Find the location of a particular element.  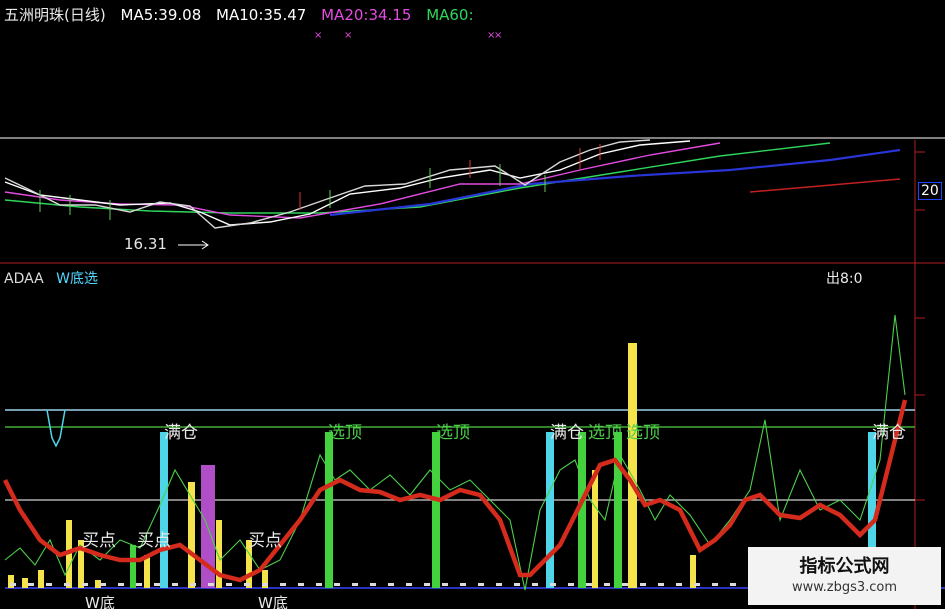

signal-select-top-2: 选顶 is located at coordinates (453, 433).